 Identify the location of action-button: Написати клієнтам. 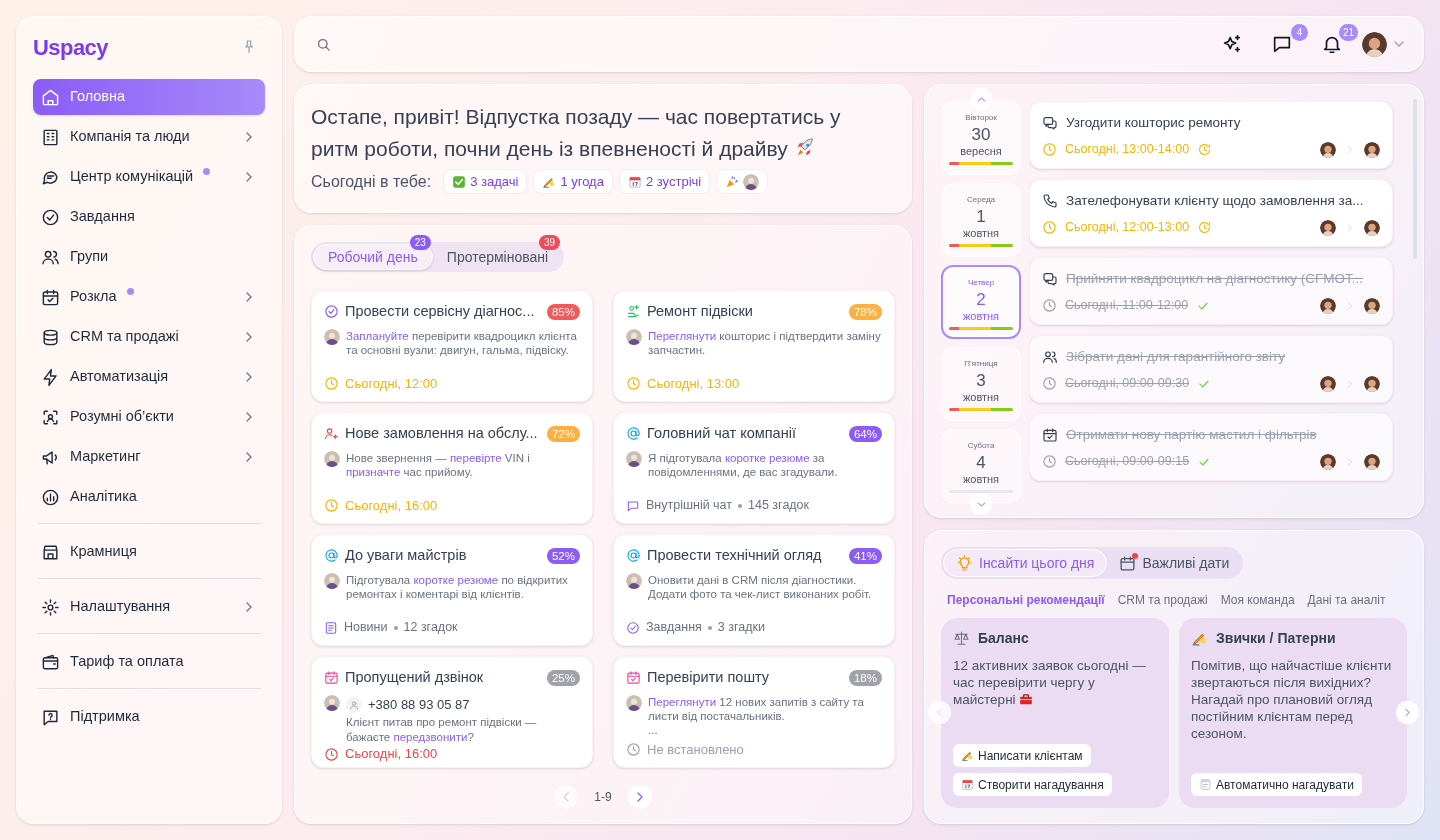
(1022, 755).